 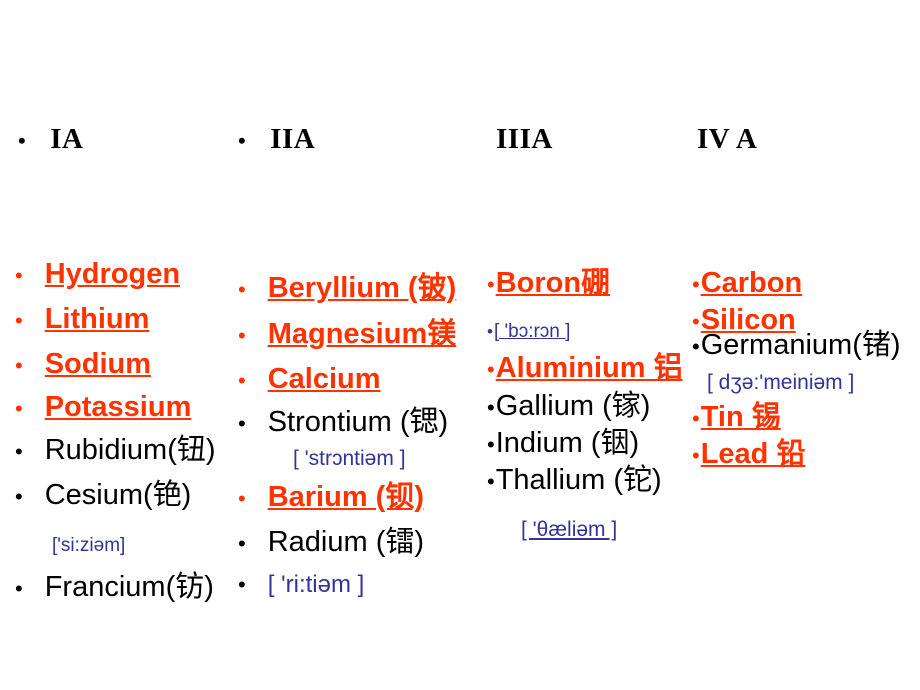 I want to click on phonetic-thallium: [ 'θæliəm ], so click(x=569, y=529).